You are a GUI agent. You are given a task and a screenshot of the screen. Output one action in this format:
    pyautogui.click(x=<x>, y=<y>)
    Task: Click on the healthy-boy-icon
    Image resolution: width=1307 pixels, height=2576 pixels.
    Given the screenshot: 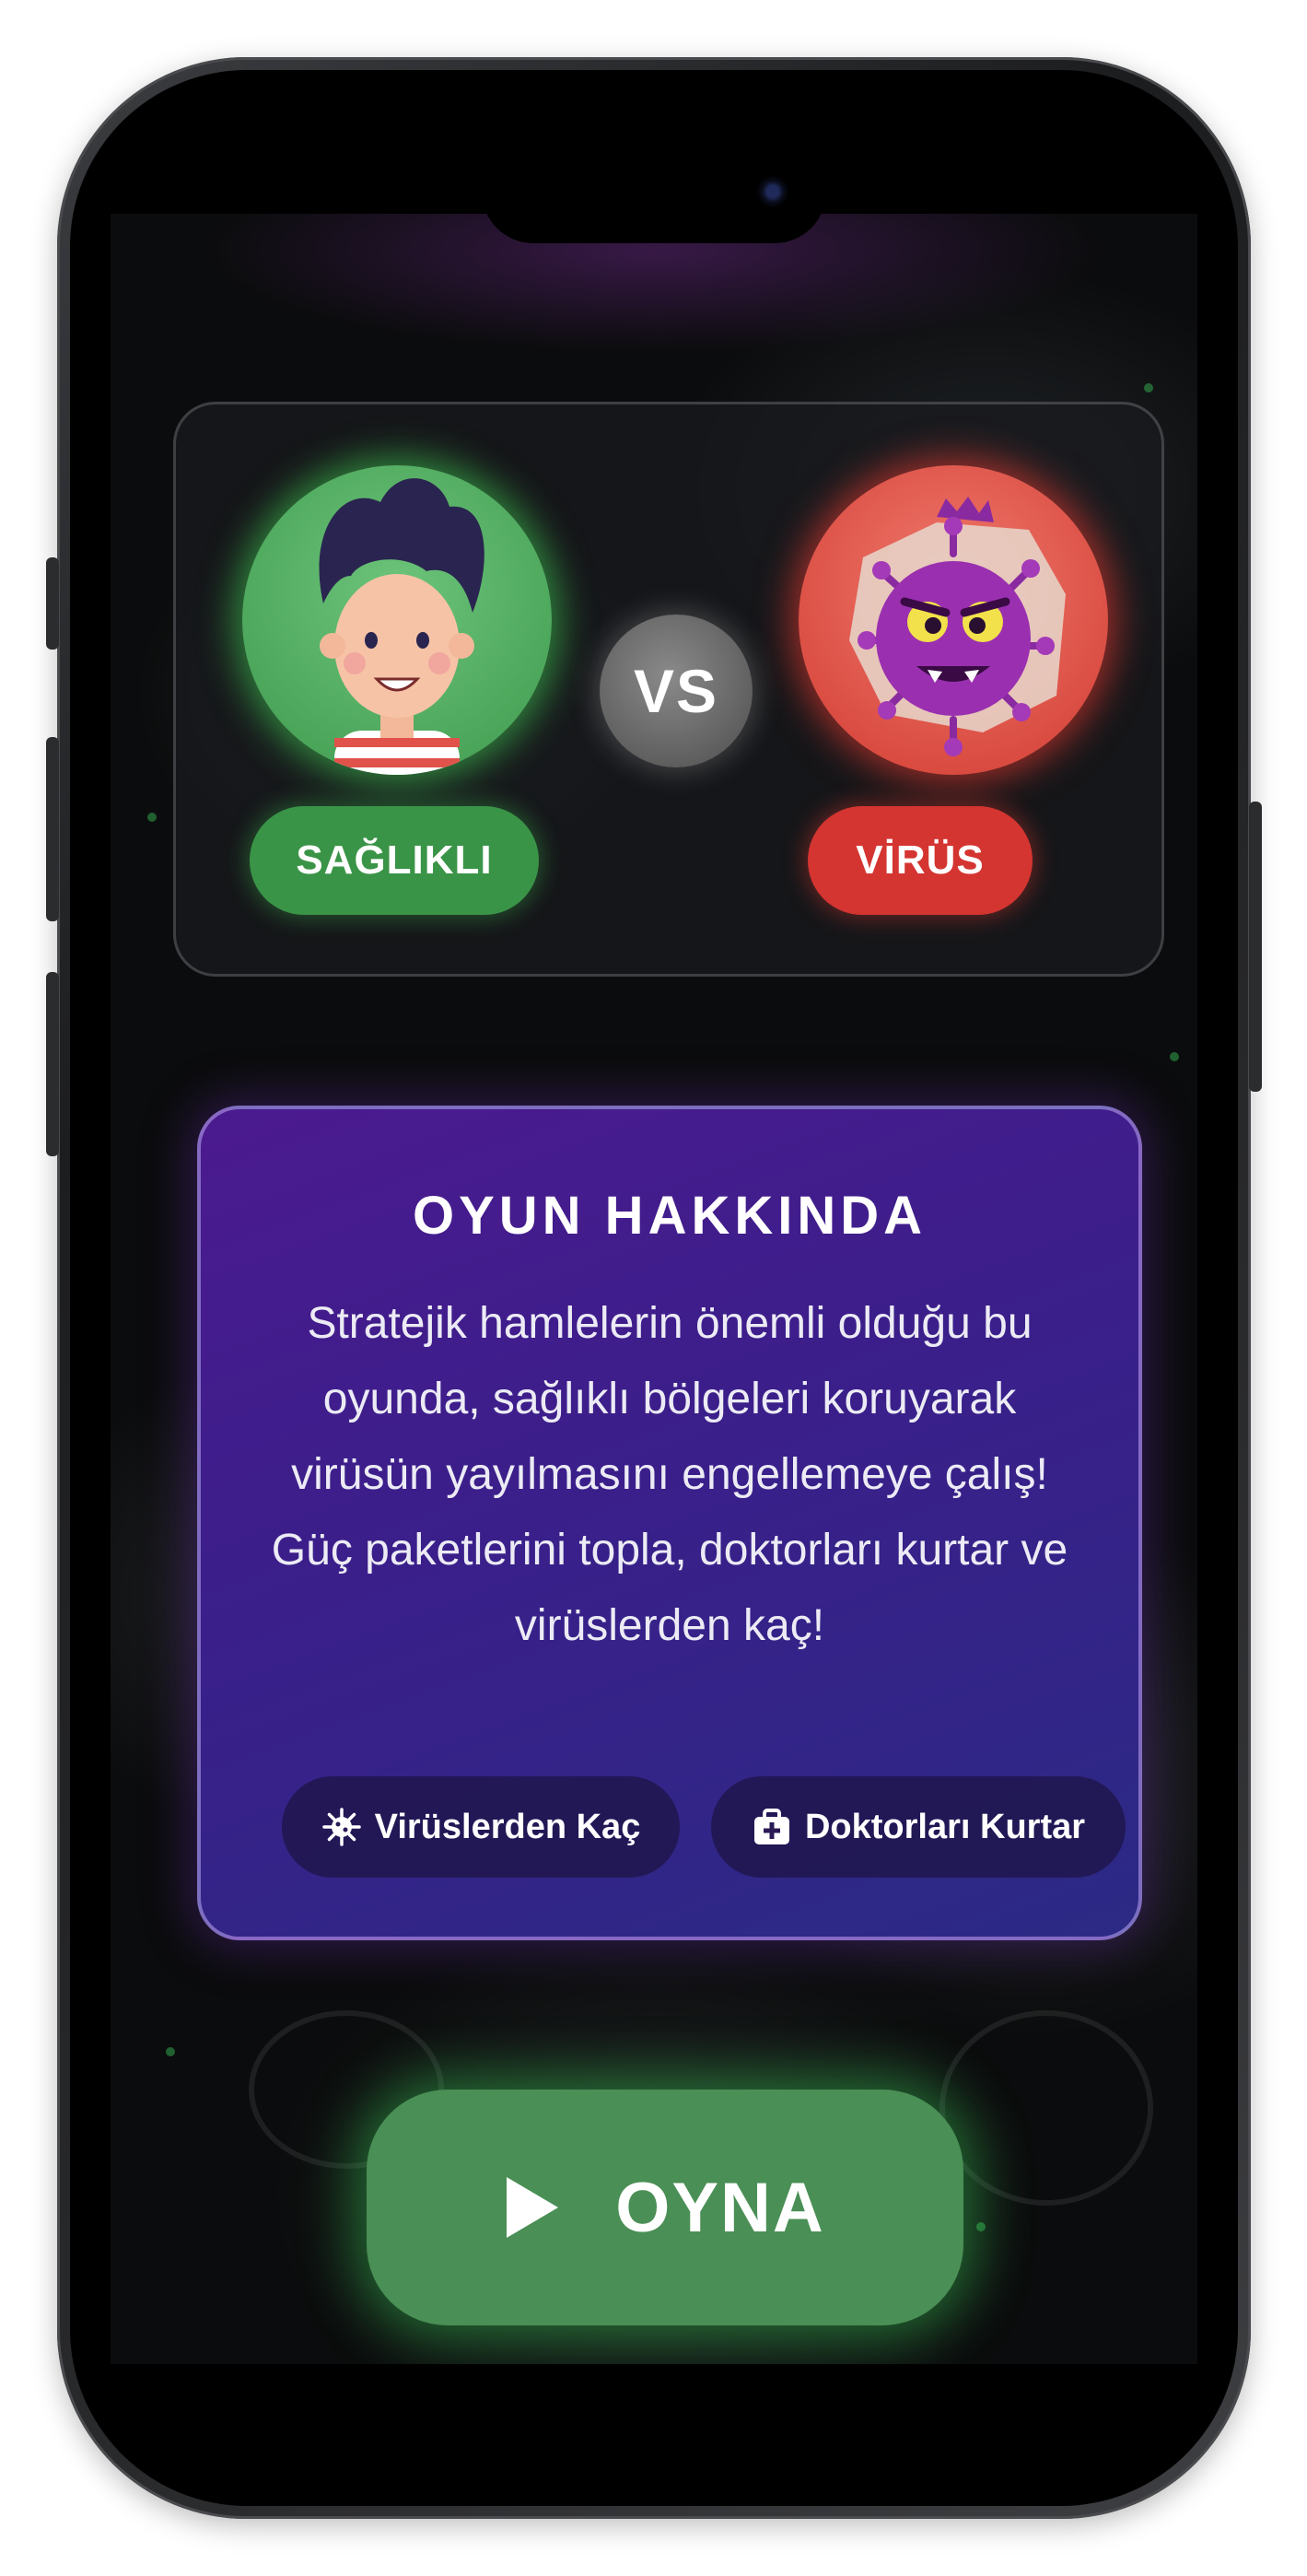 What is the action you would take?
    pyautogui.click(x=401, y=626)
    